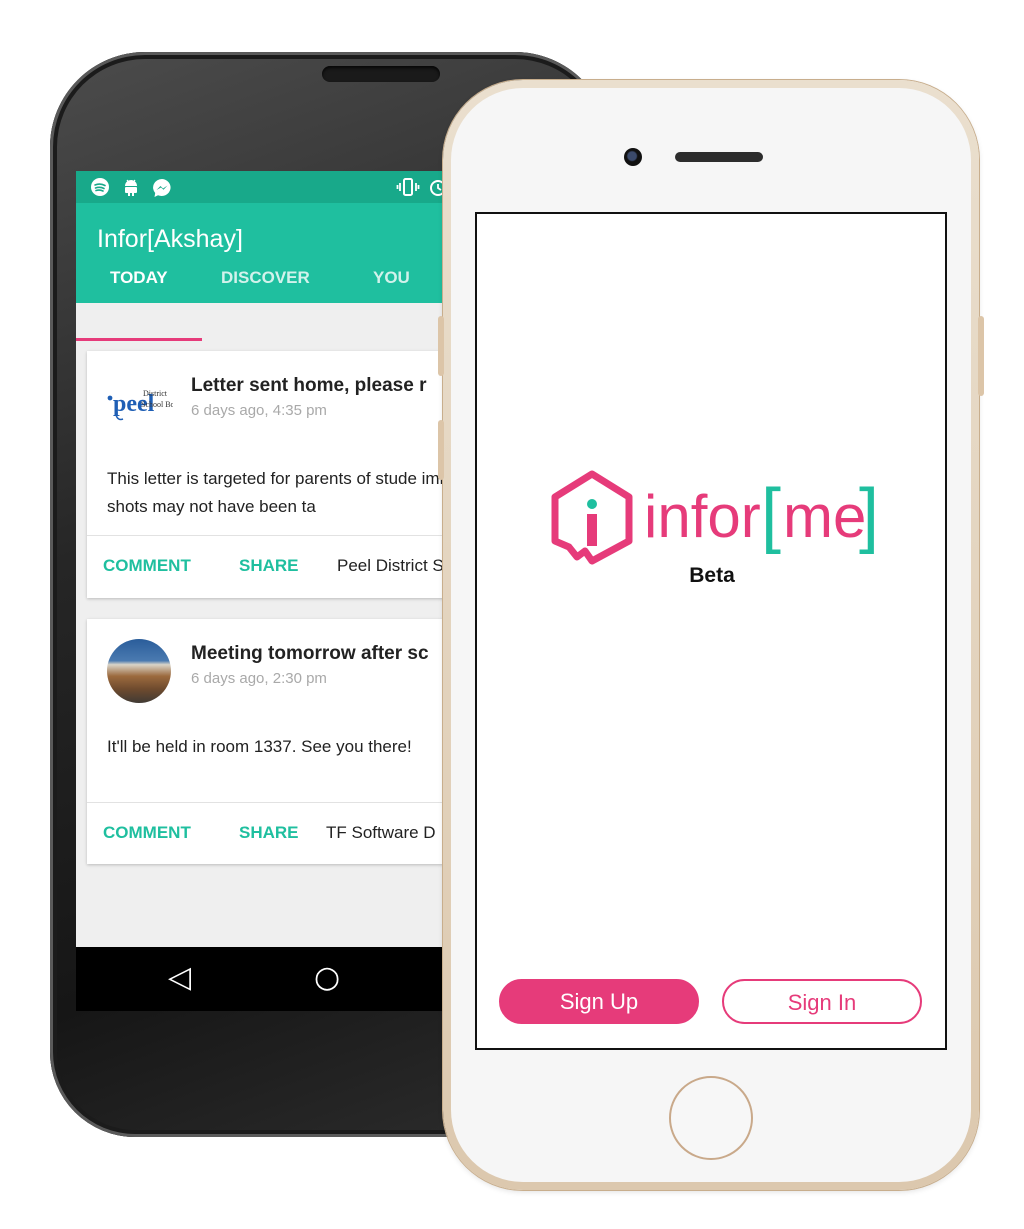 The image size is (1024, 1229). What do you see at coordinates (381, 832) in the screenshot?
I see `card-source: TF Software D` at bounding box center [381, 832].